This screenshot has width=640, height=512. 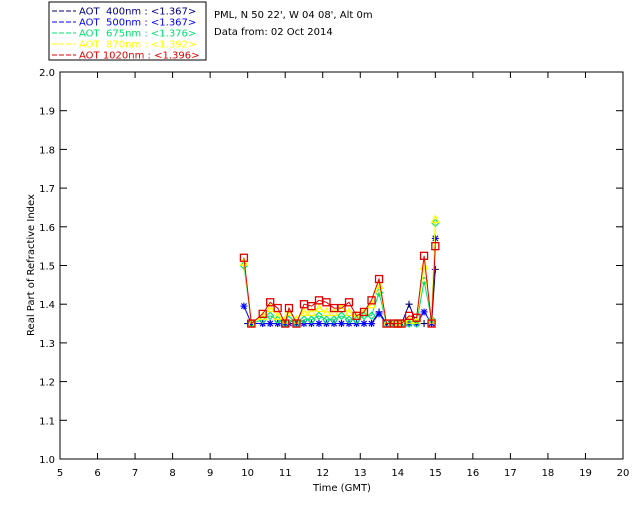 I want to click on legend-entry: AOT 400nm : <1.367>, so click(x=137, y=12).